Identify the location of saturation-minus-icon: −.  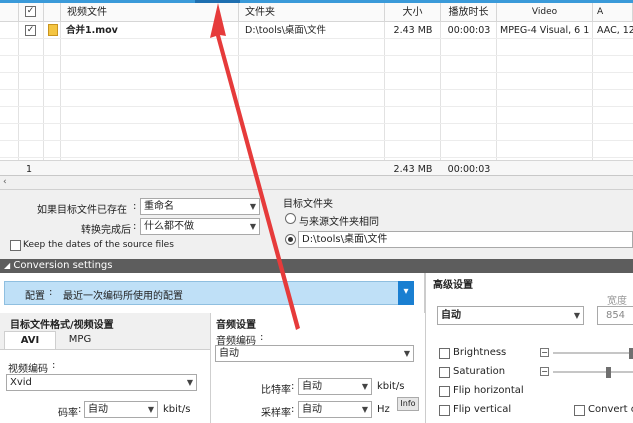
(544, 371).